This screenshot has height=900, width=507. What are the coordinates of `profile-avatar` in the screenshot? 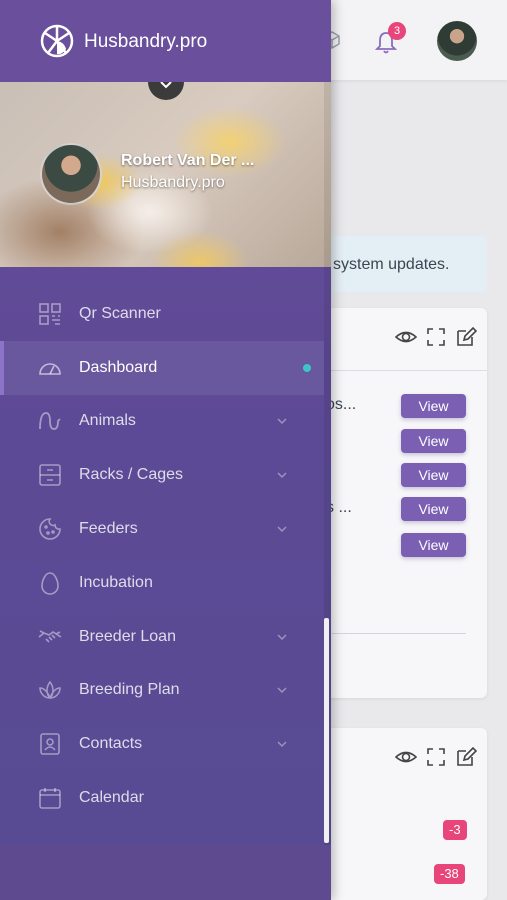 It's located at (71, 174).